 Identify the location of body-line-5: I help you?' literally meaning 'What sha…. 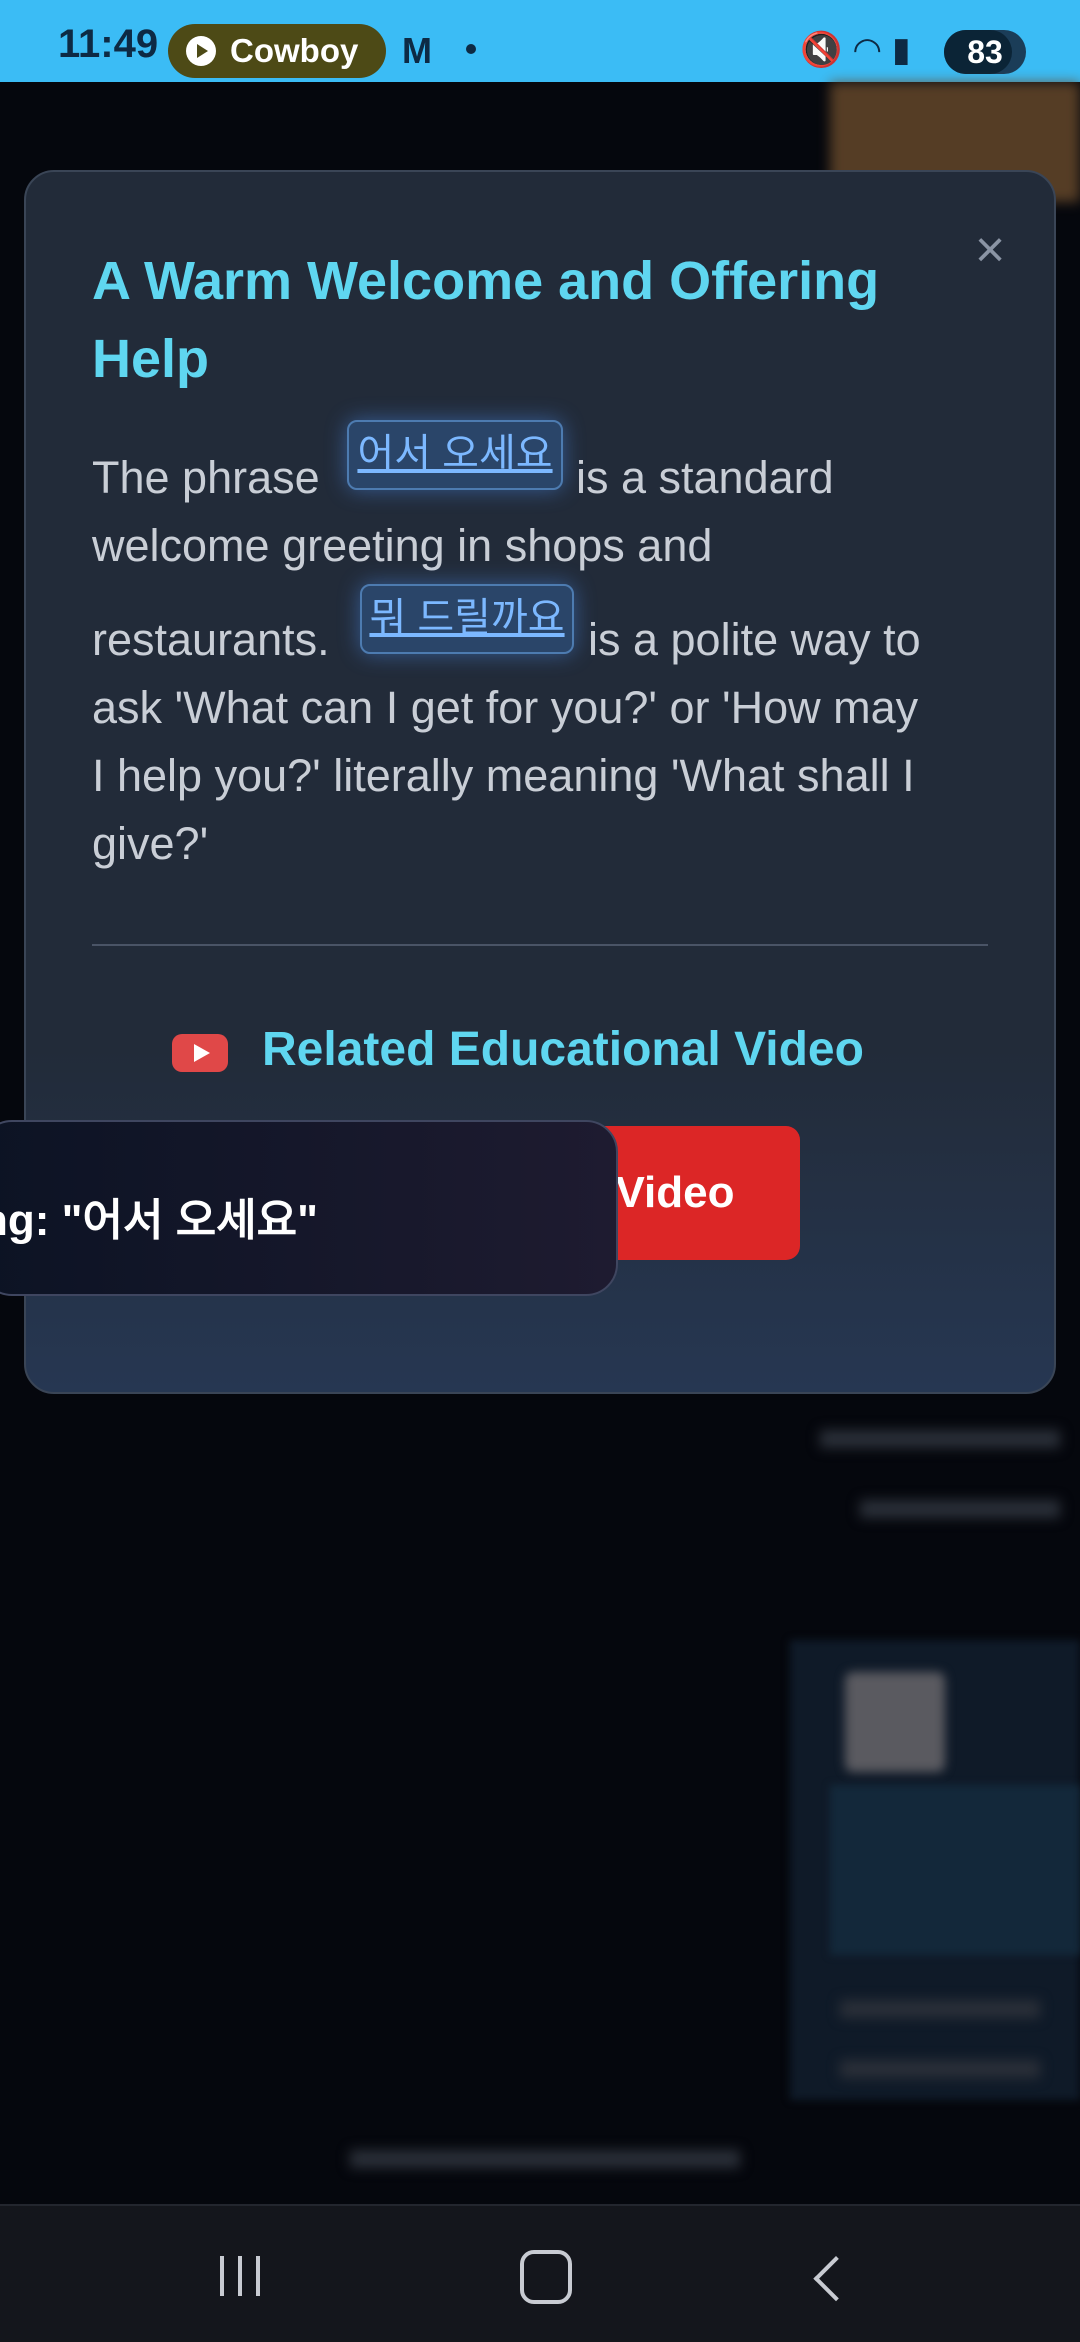
(503, 775).